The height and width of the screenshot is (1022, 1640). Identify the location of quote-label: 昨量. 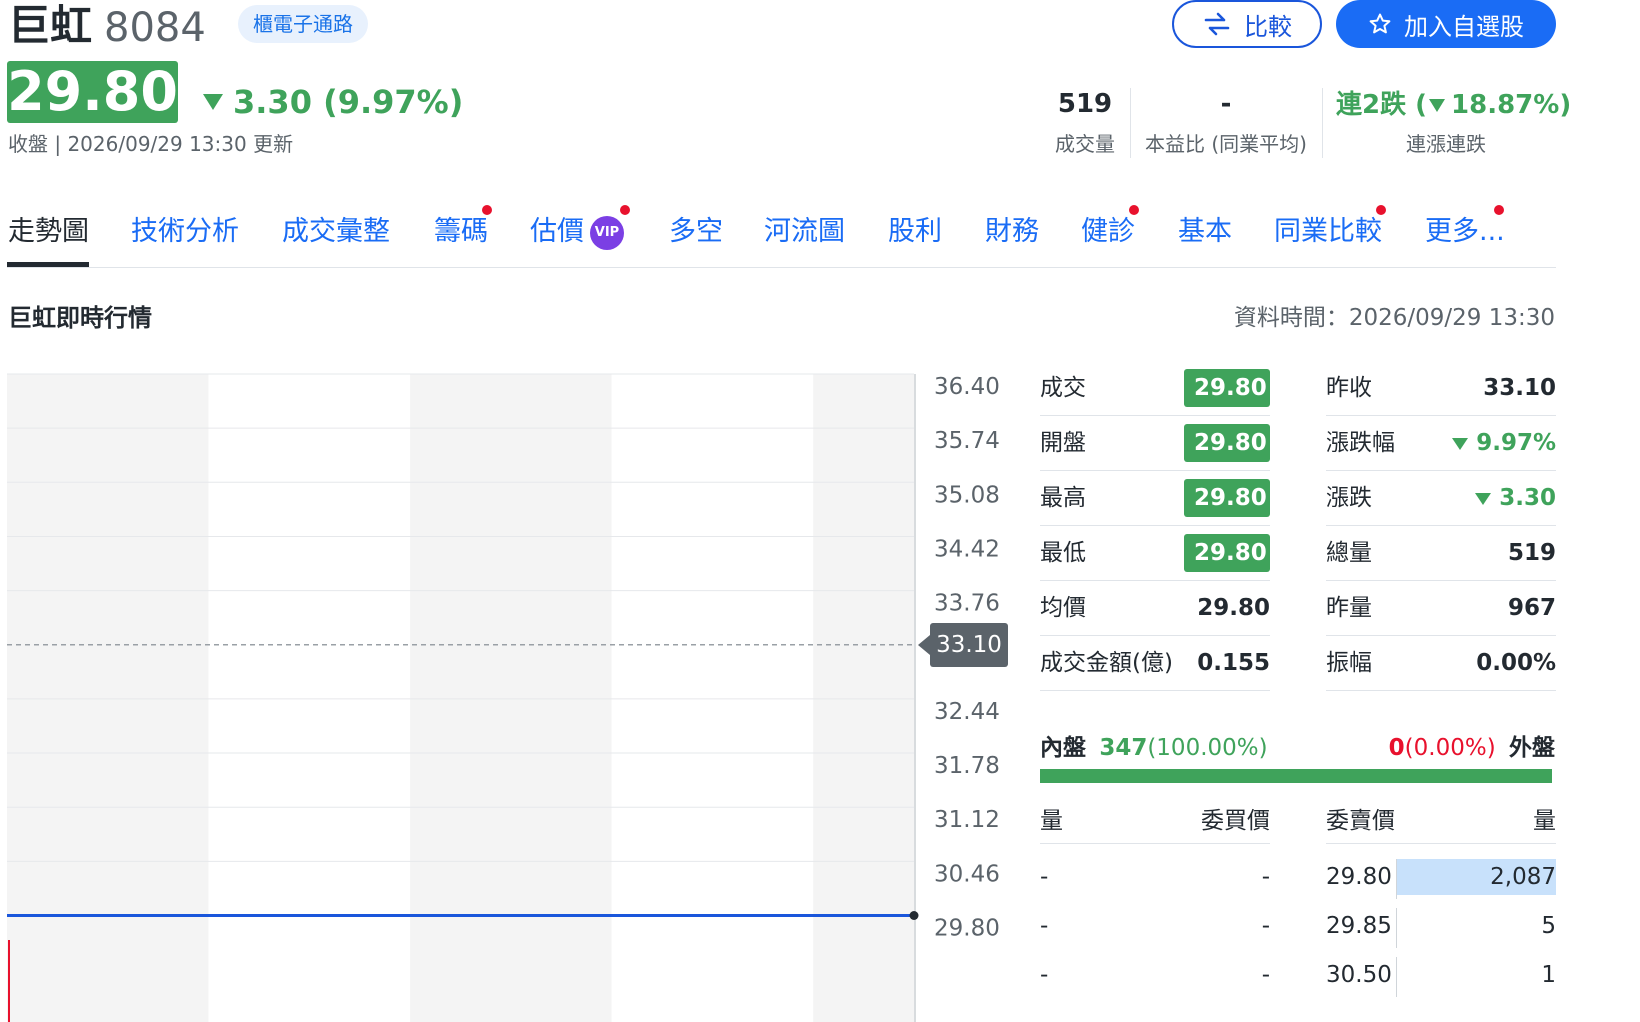
(1349, 608).